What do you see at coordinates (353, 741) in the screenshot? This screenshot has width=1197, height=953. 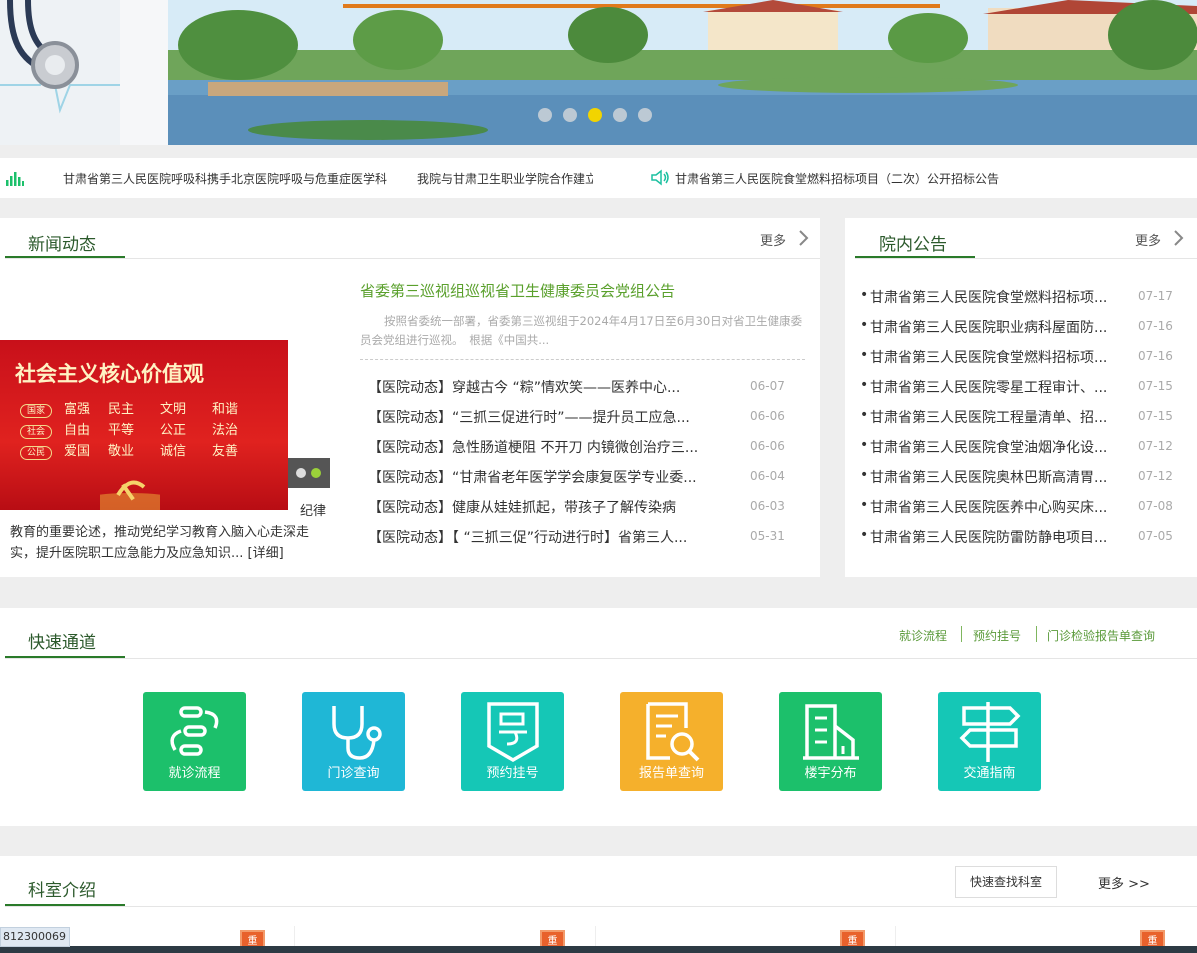 I see `quick-tile-outpatient-query: 门诊查询` at bounding box center [353, 741].